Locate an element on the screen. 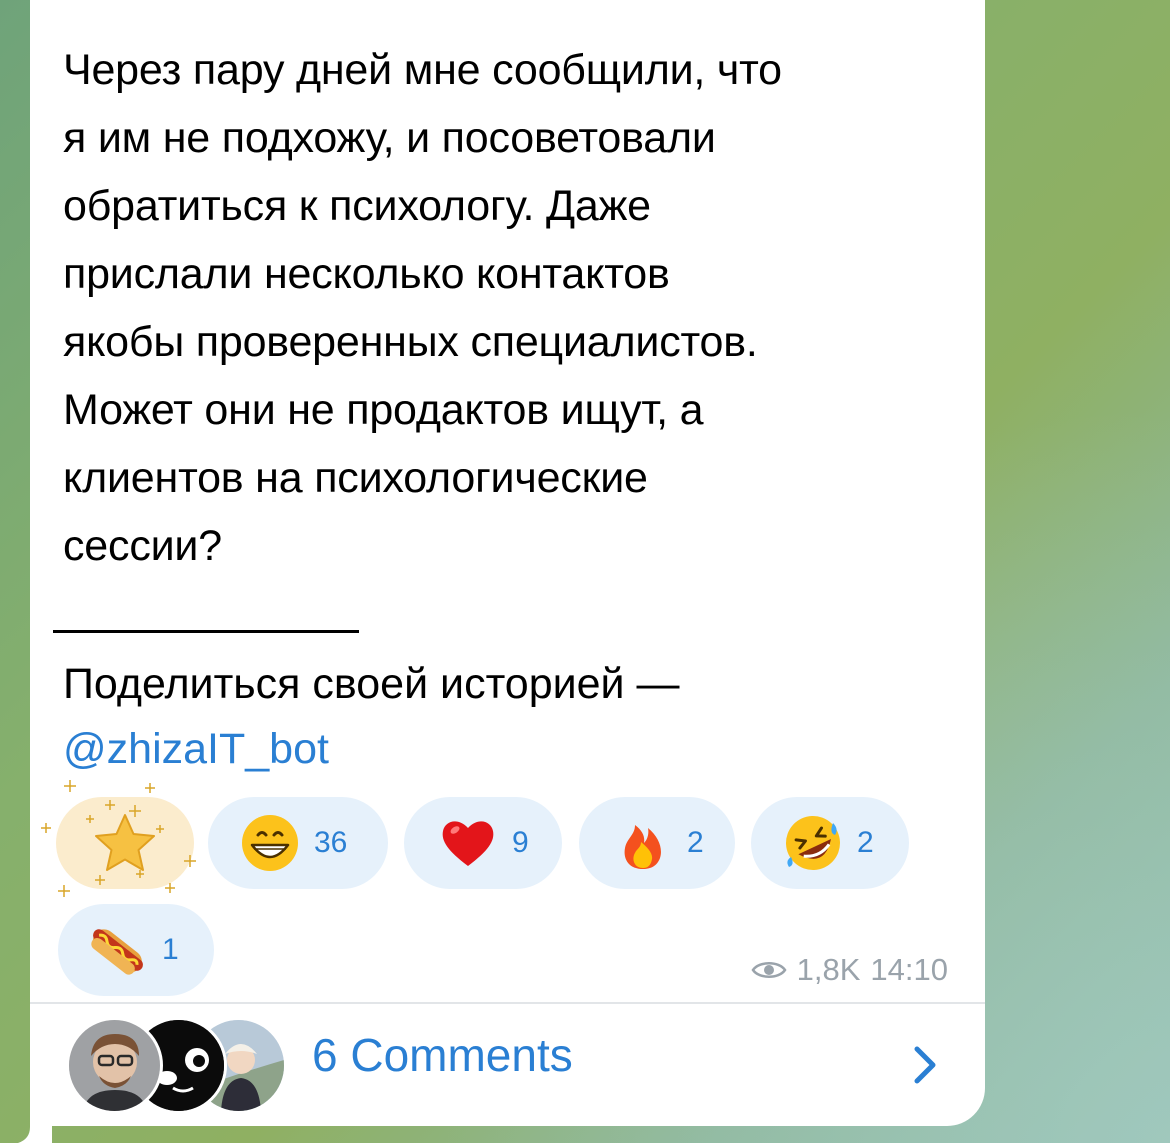 The image size is (1170, 1143). star-icon is located at coordinates (125, 842).